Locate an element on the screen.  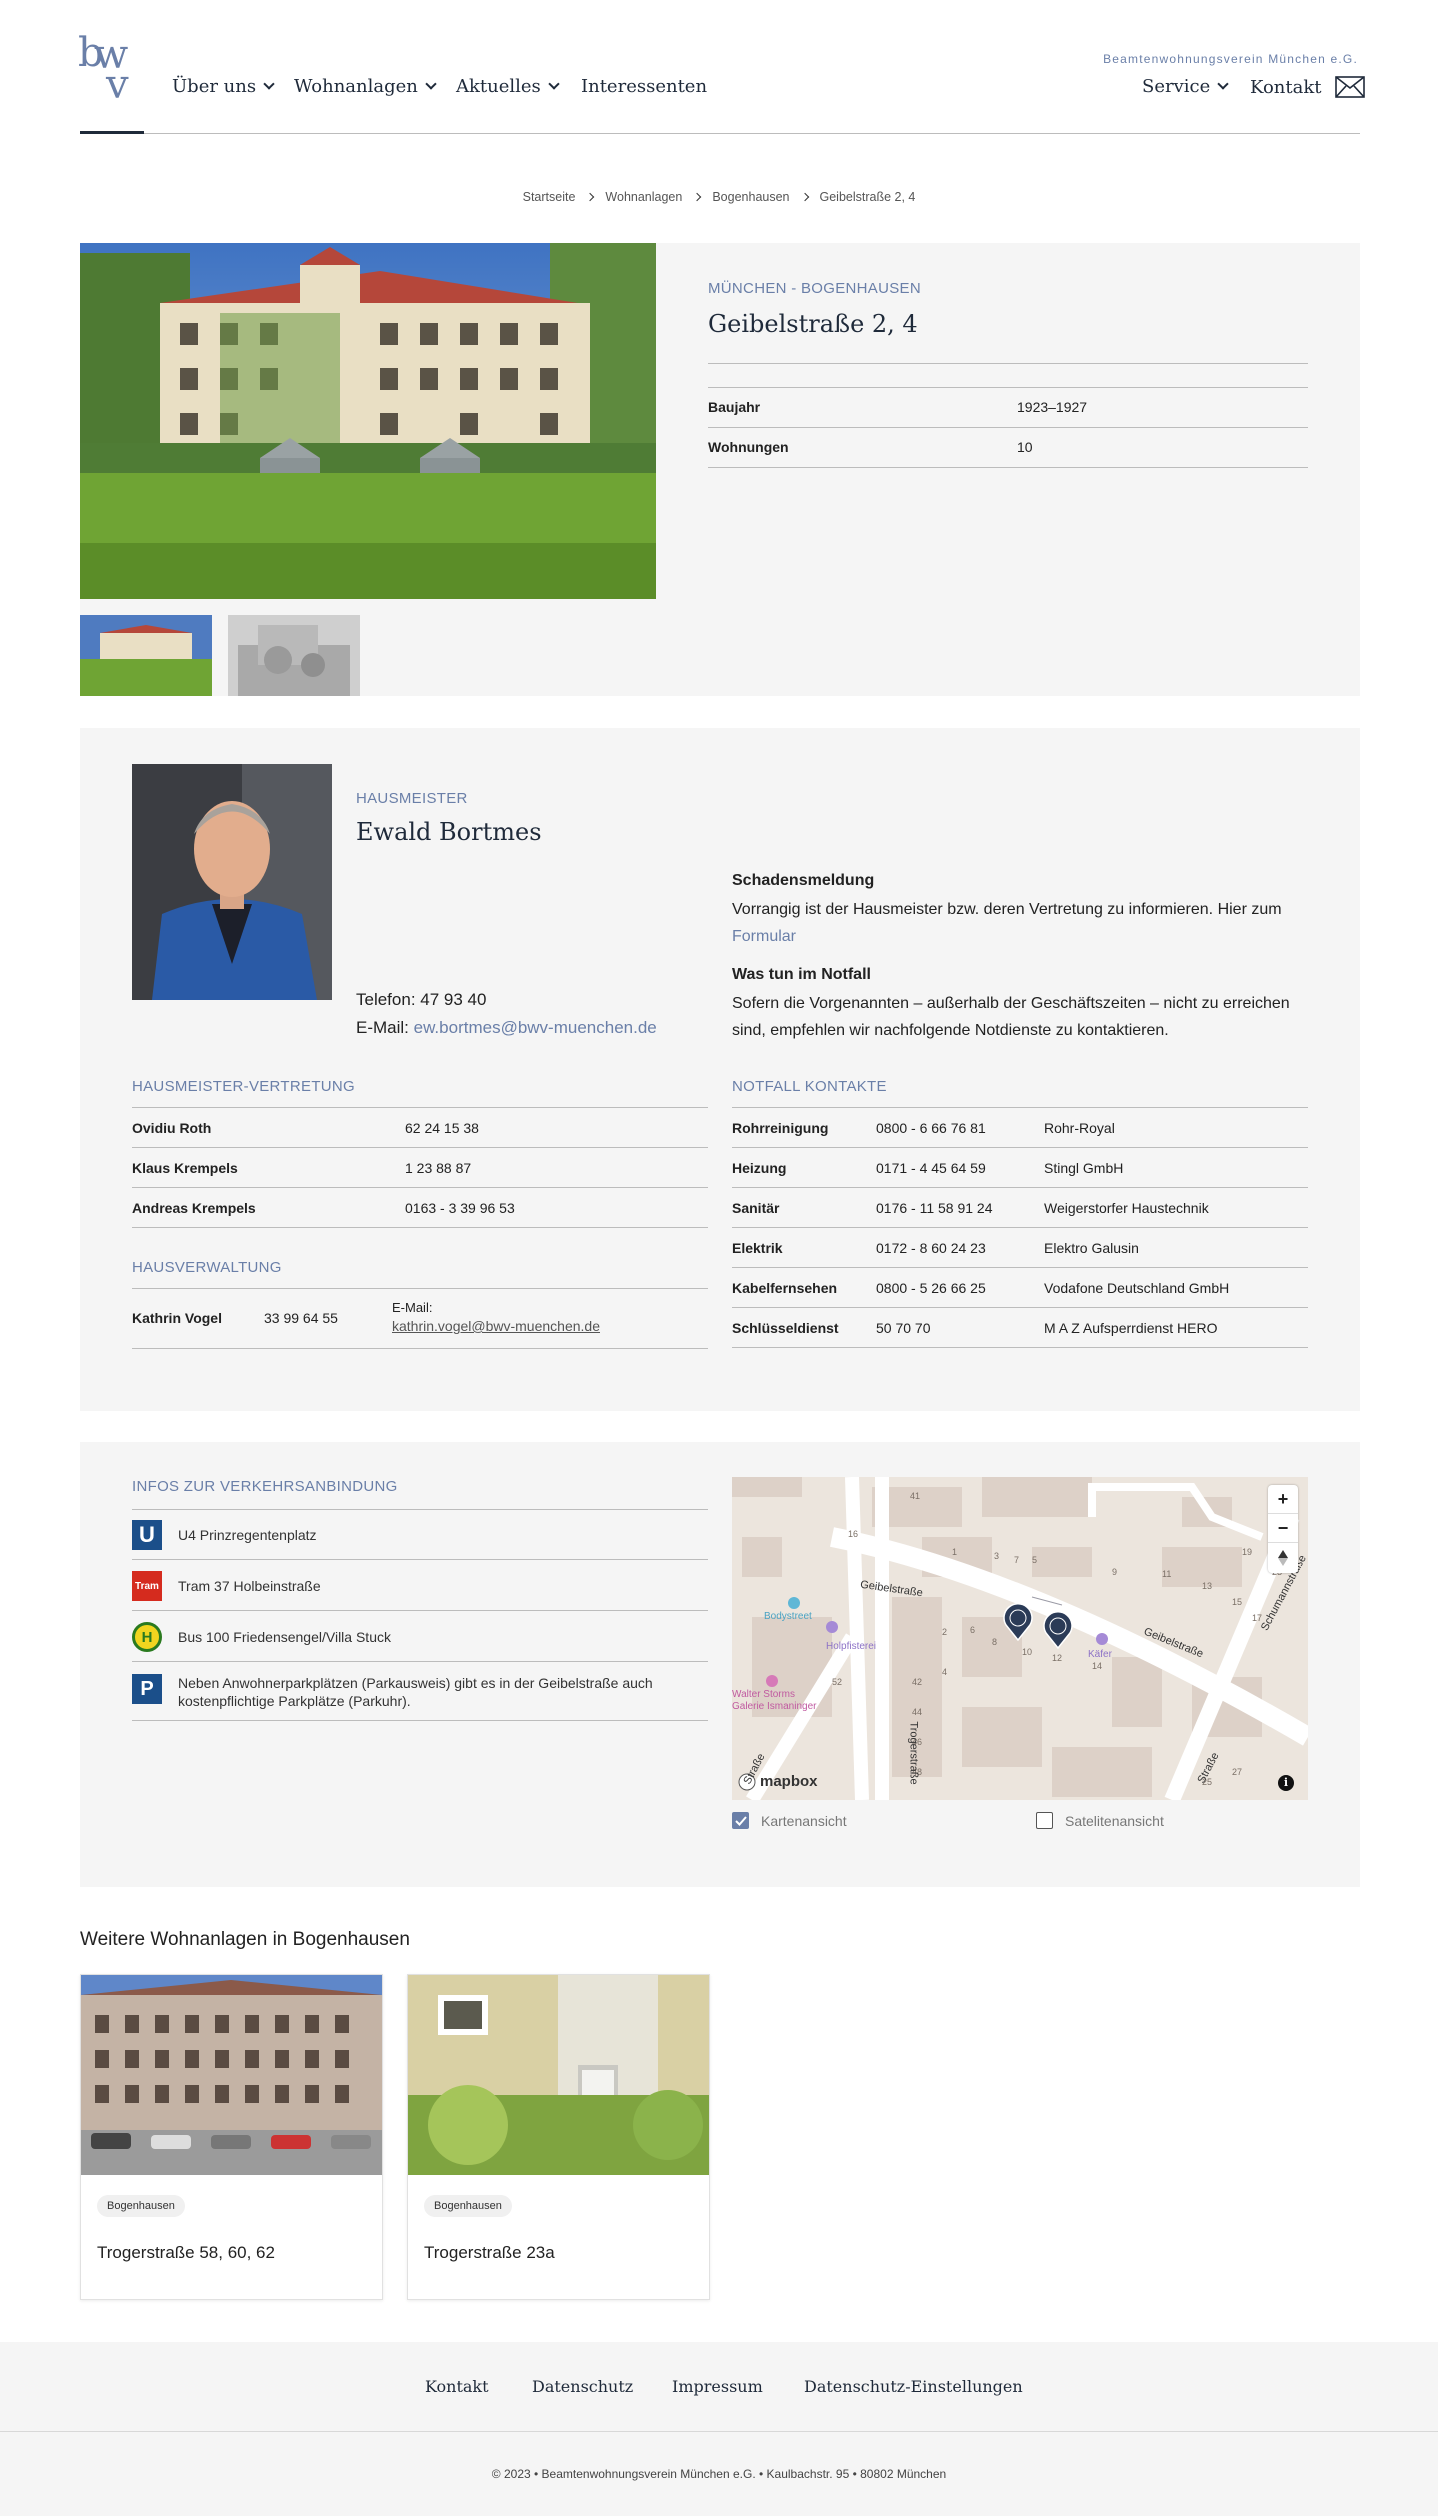
breadcrumb-wohnanlagen: Wohnanlagen is located at coordinates (643, 197).